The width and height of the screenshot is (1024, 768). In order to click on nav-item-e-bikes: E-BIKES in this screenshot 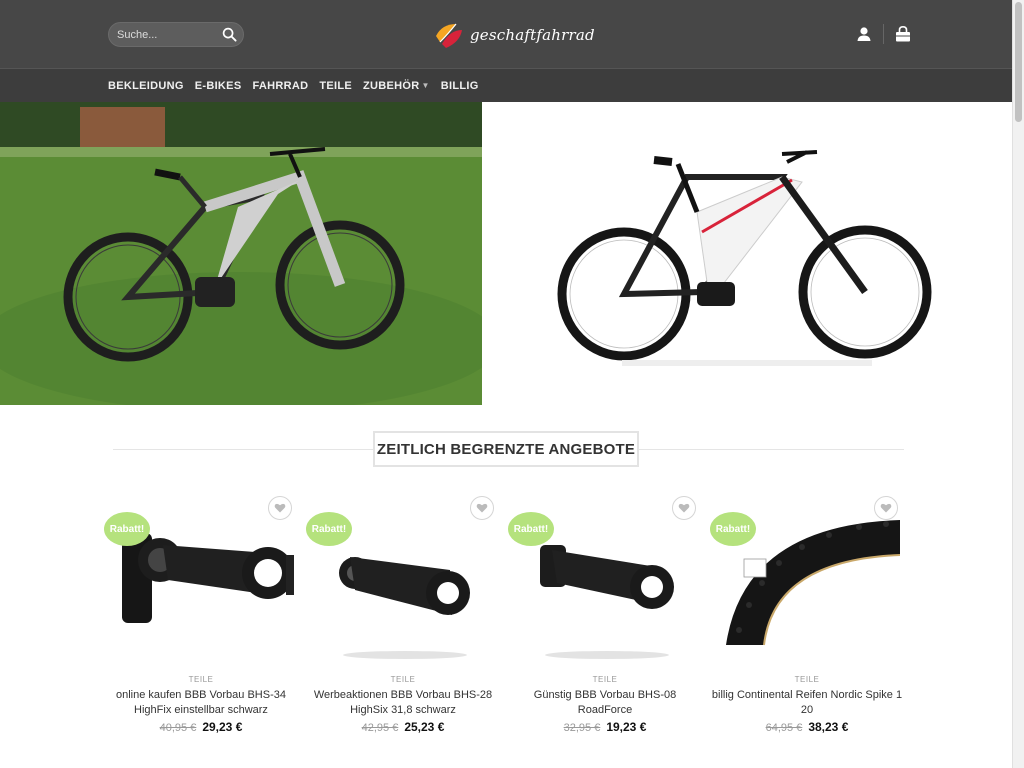, I will do `click(218, 86)`.